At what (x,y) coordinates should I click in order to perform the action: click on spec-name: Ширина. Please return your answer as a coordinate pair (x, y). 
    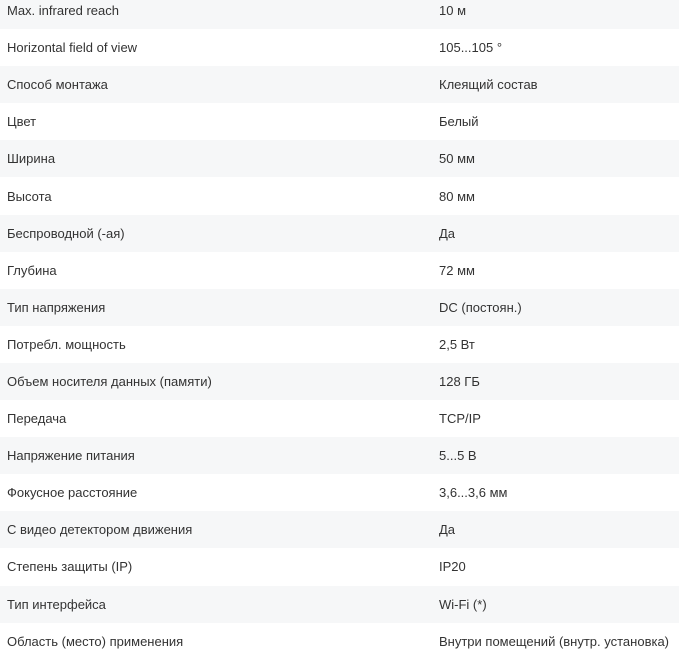
    Looking at the image, I should click on (31, 159).